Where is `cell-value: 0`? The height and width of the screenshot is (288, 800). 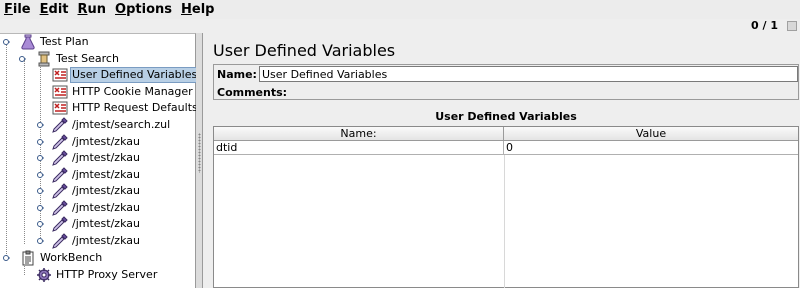 cell-value: 0 is located at coordinates (651, 147).